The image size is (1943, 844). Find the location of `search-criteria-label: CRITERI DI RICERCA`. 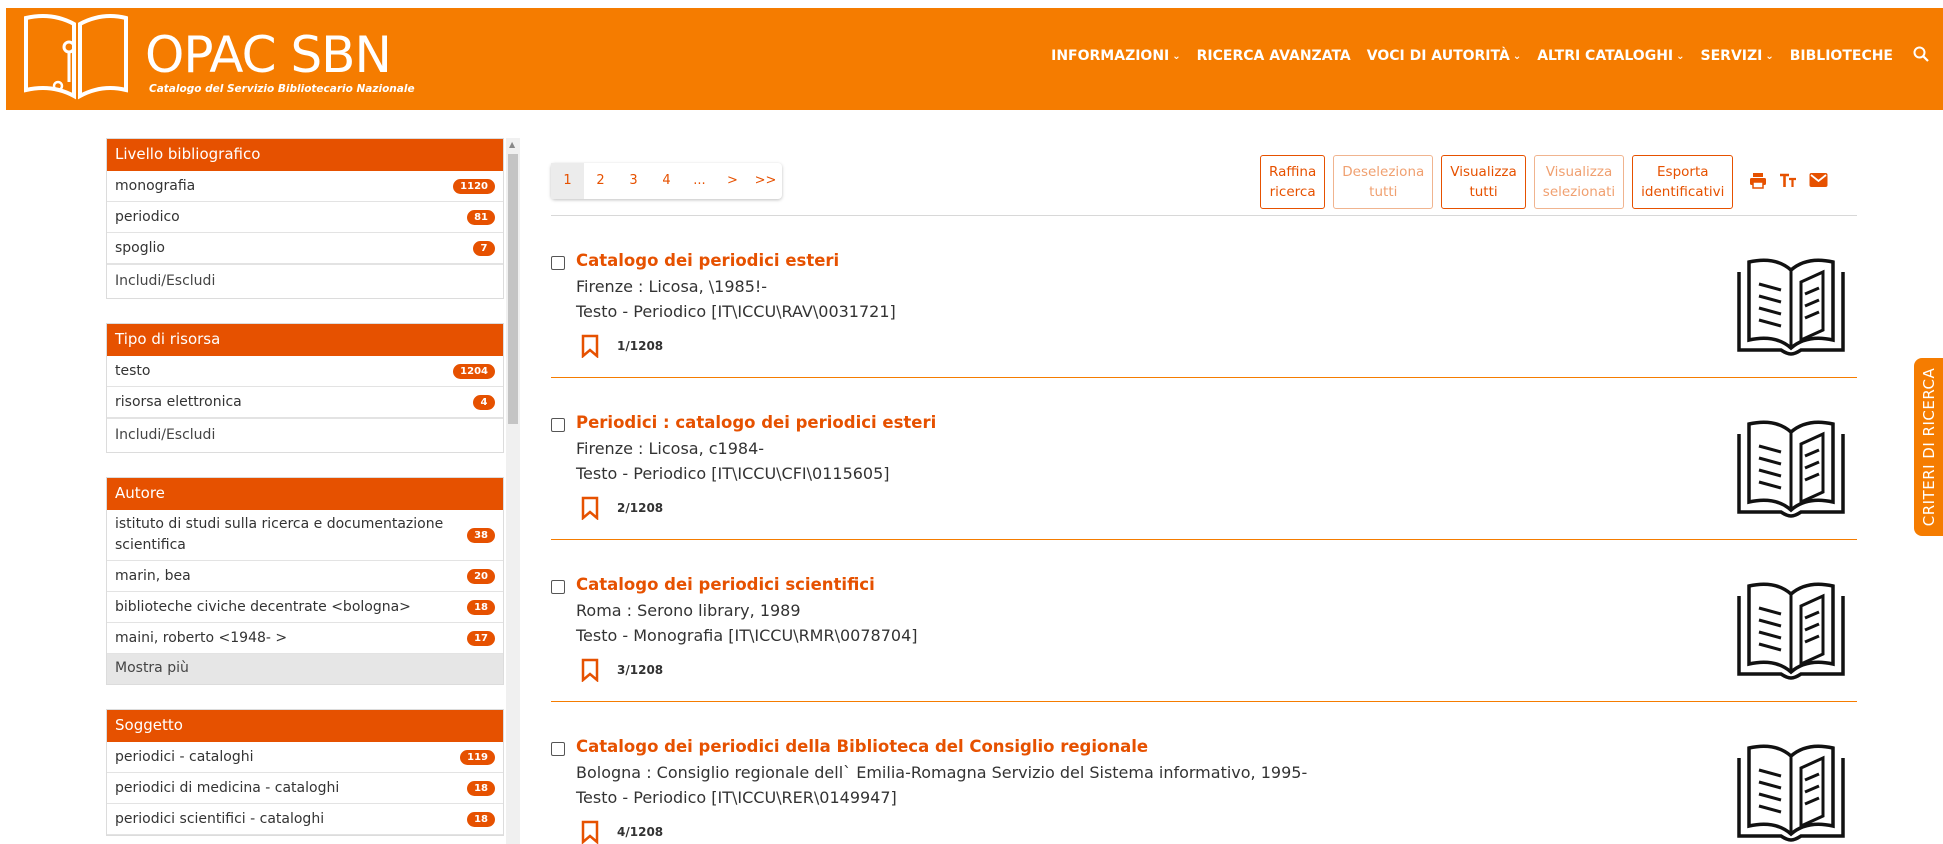

search-criteria-label: CRITERI DI RICERCA is located at coordinates (1928, 447).